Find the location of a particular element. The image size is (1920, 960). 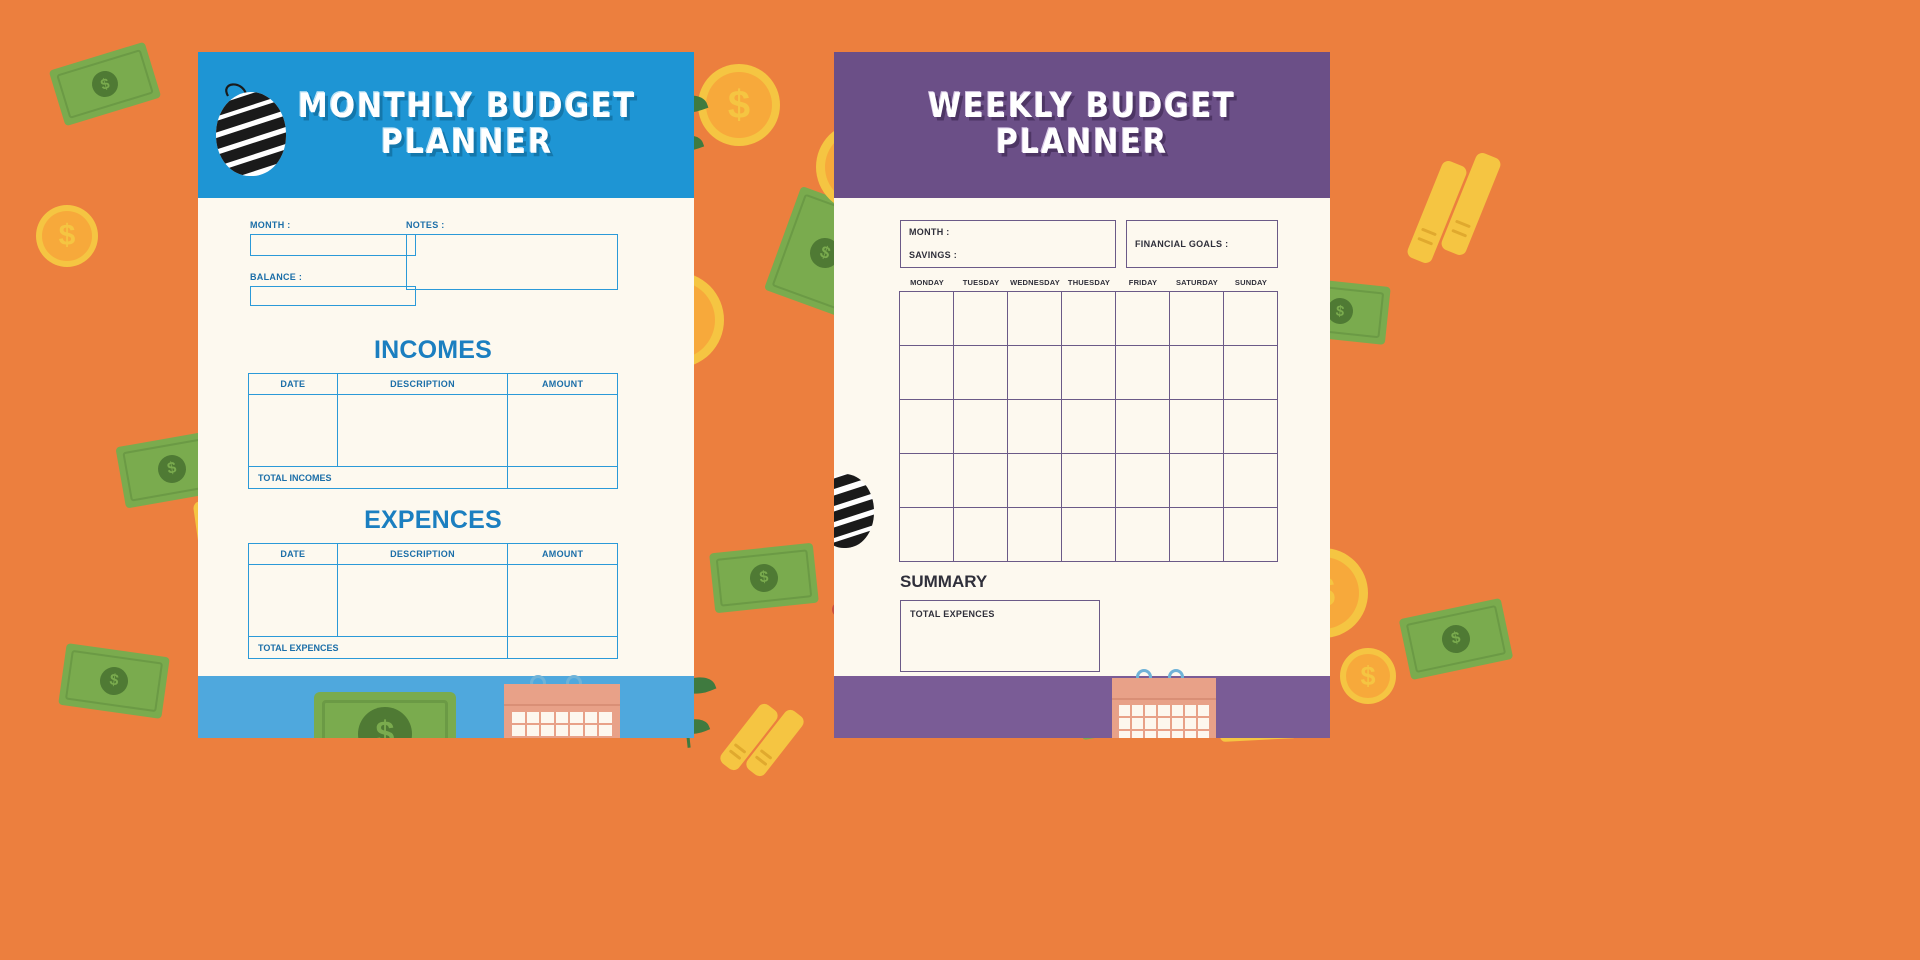

weekday-monday: MONDAY is located at coordinates (927, 282).